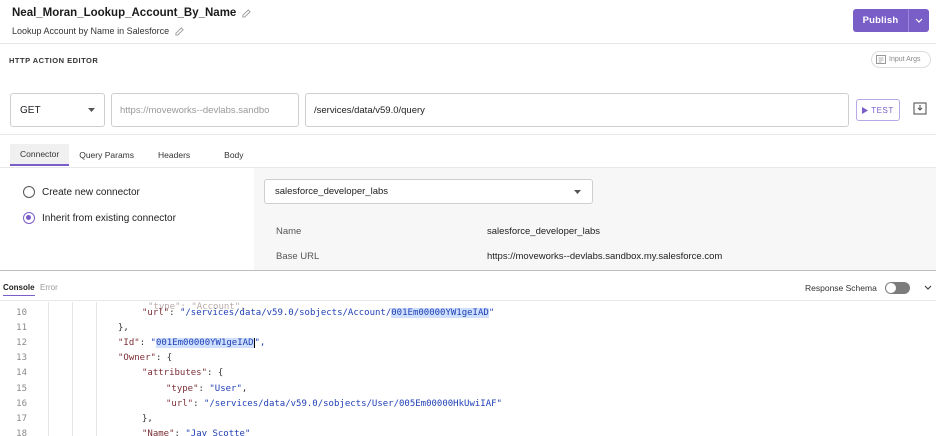 This screenshot has height=436, width=936. What do you see at coordinates (21, 388) in the screenshot?
I see `line-number: 15` at bounding box center [21, 388].